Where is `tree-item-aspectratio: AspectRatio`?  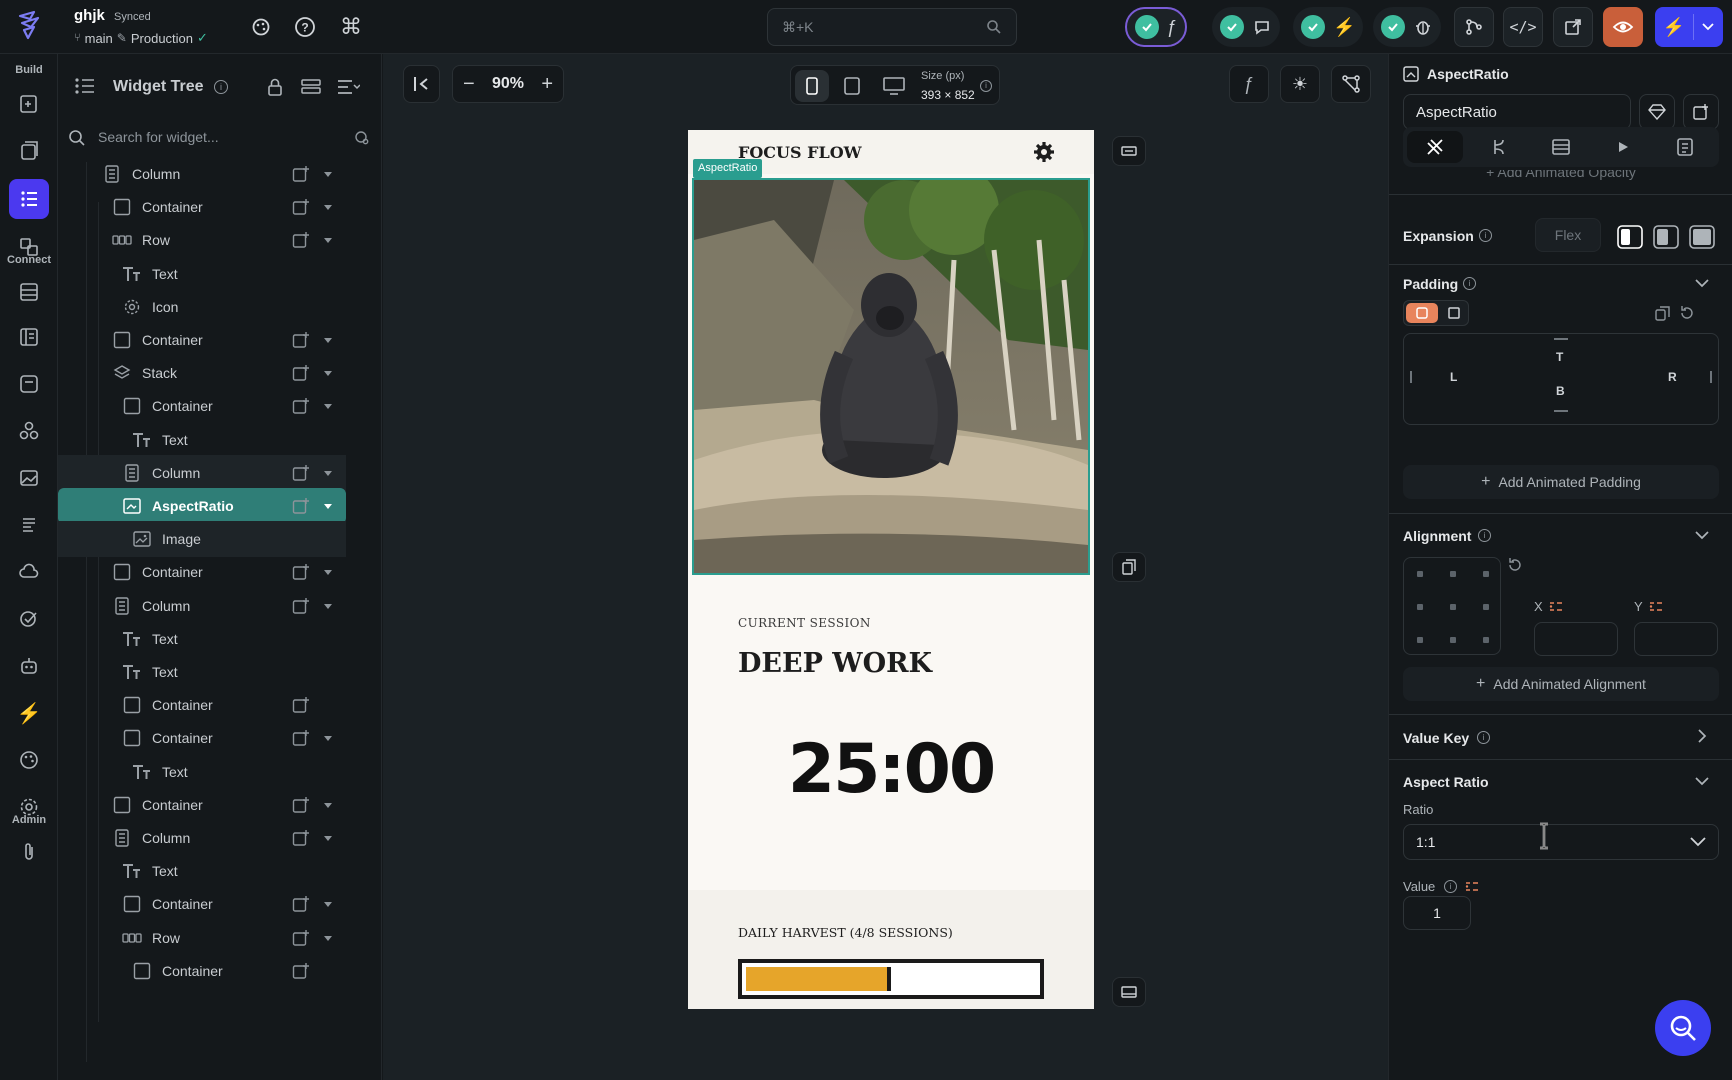 tree-item-aspectratio: AspectRatio is located at coordinates (202, 506).